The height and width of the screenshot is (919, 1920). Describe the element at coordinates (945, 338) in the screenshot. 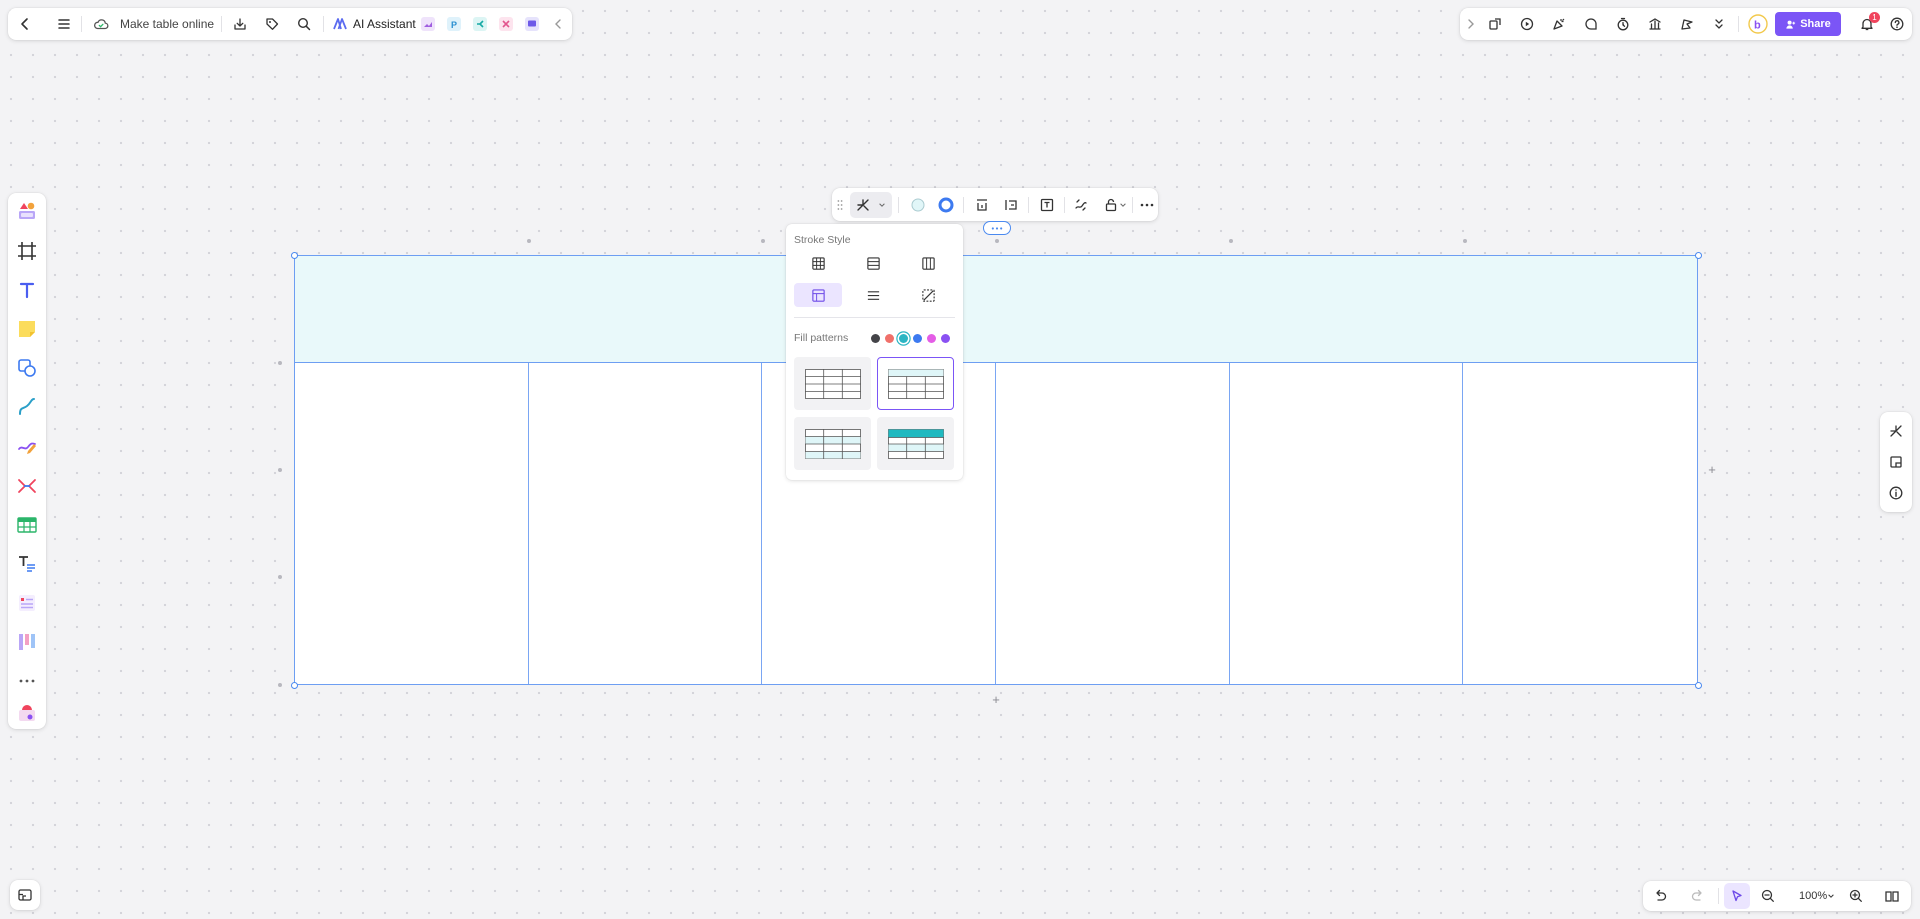

I see `color-swatch-purple` at that location.